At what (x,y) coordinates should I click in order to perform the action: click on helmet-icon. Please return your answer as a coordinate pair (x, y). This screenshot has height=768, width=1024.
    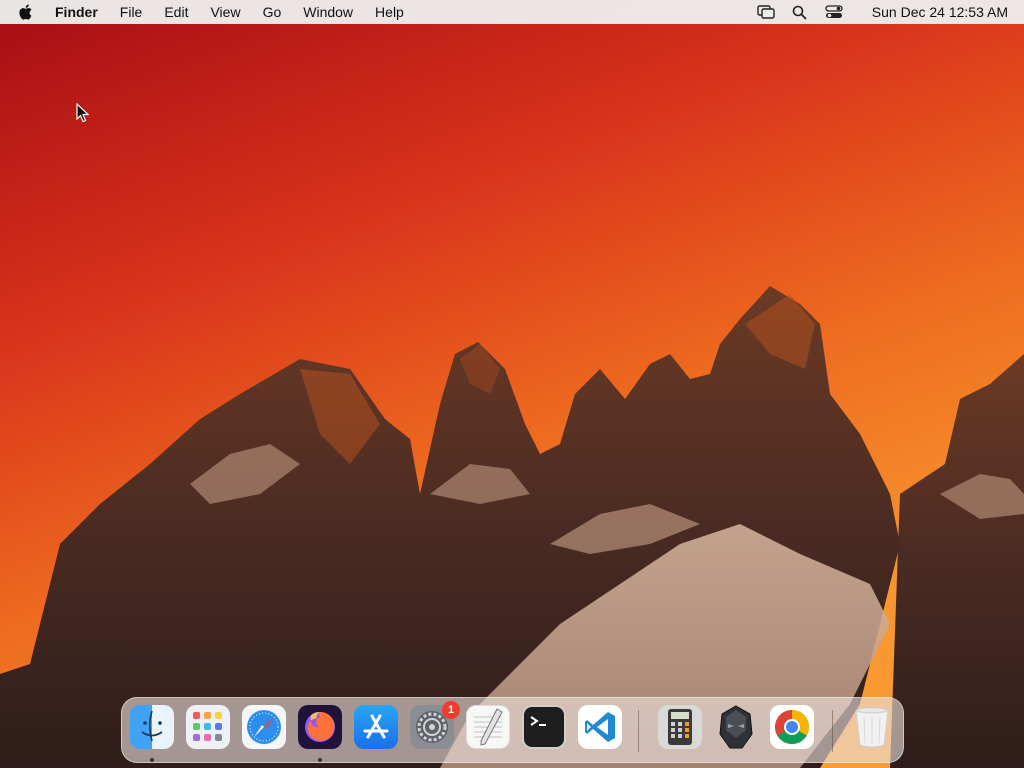
    Looking at the image, I should click on (736, 727).